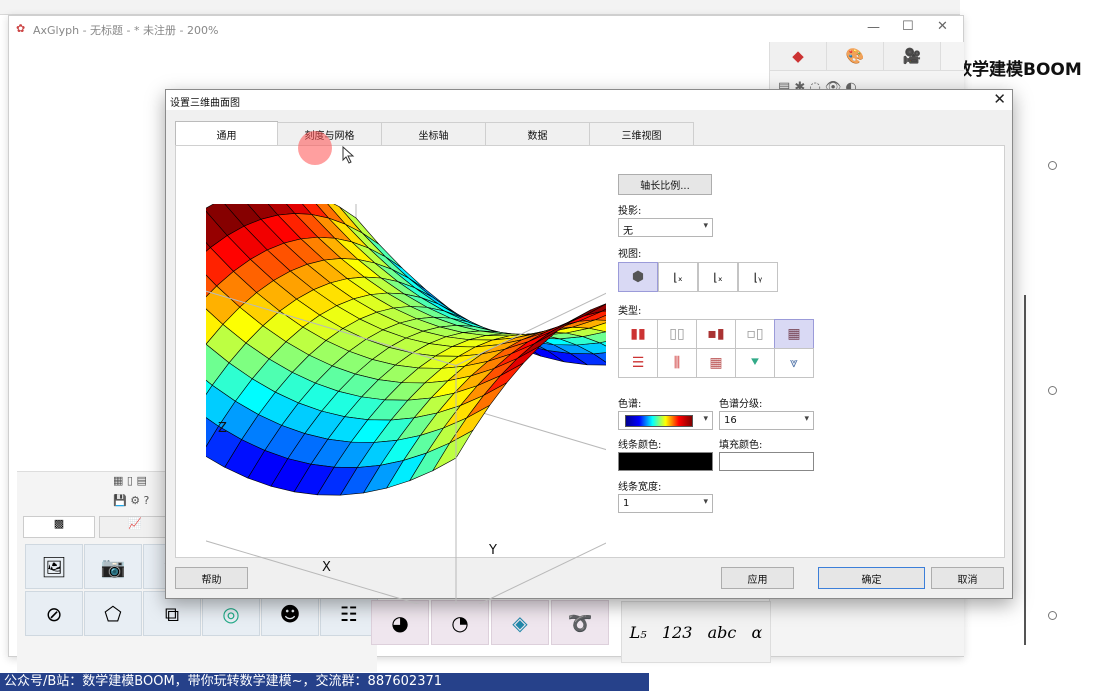 This screenshot has height=691, width=1117. Describe the element at coordinates (999, 99) in the screenshot. I see `dialog-close-icon: ✕` at that location.